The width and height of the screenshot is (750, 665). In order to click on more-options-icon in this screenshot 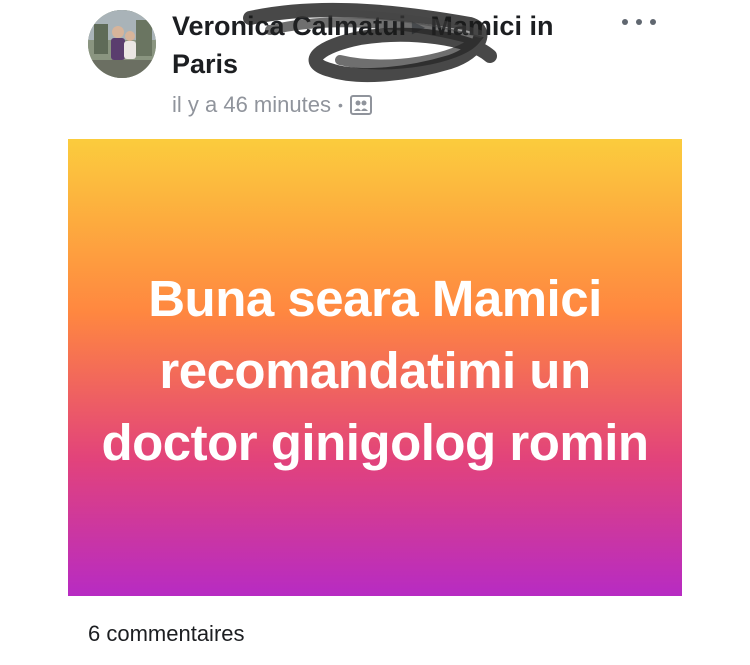, I will do `click(639, 22)`.